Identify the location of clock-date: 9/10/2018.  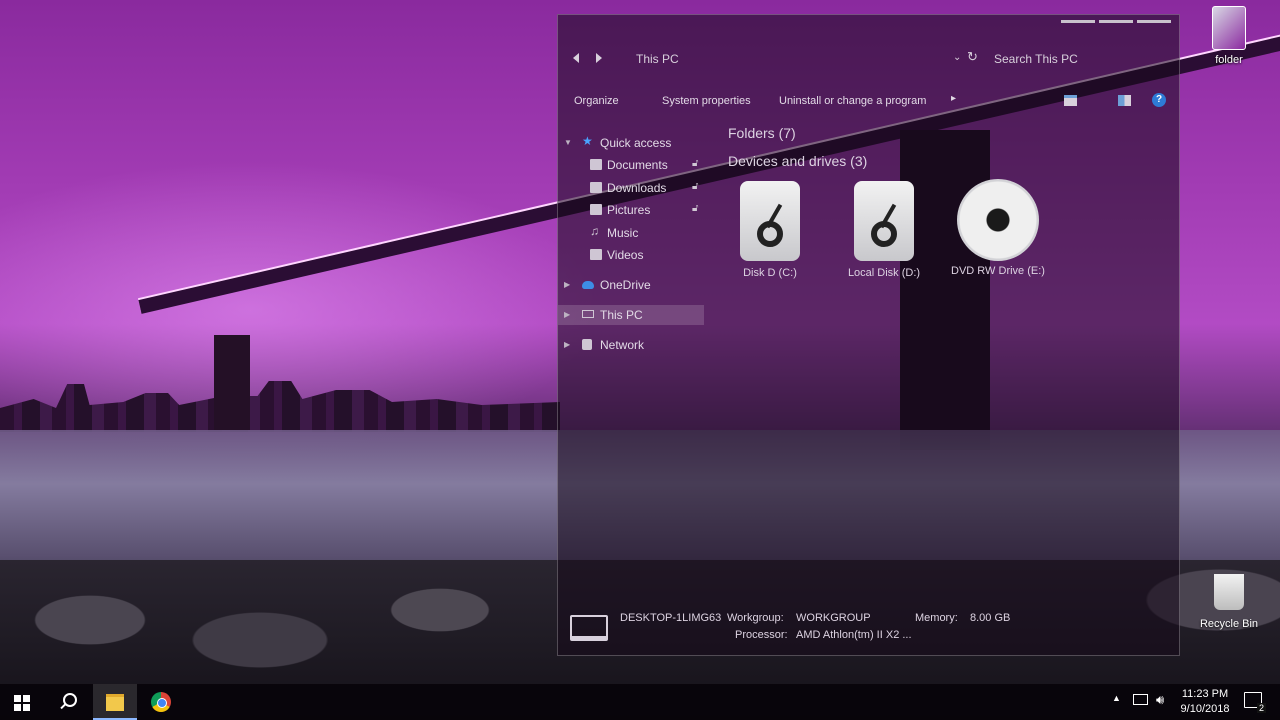
(1205, 709).